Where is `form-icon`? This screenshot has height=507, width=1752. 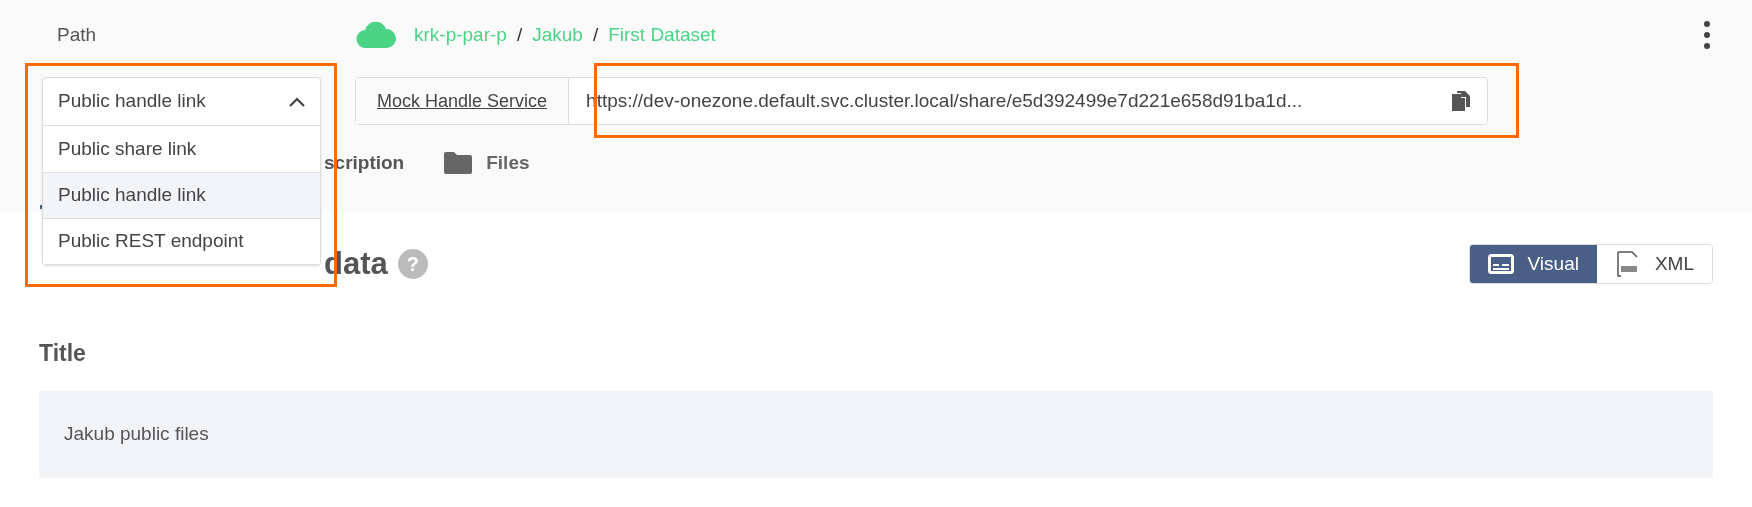
form-icon is located at coordinates (1500, 264).